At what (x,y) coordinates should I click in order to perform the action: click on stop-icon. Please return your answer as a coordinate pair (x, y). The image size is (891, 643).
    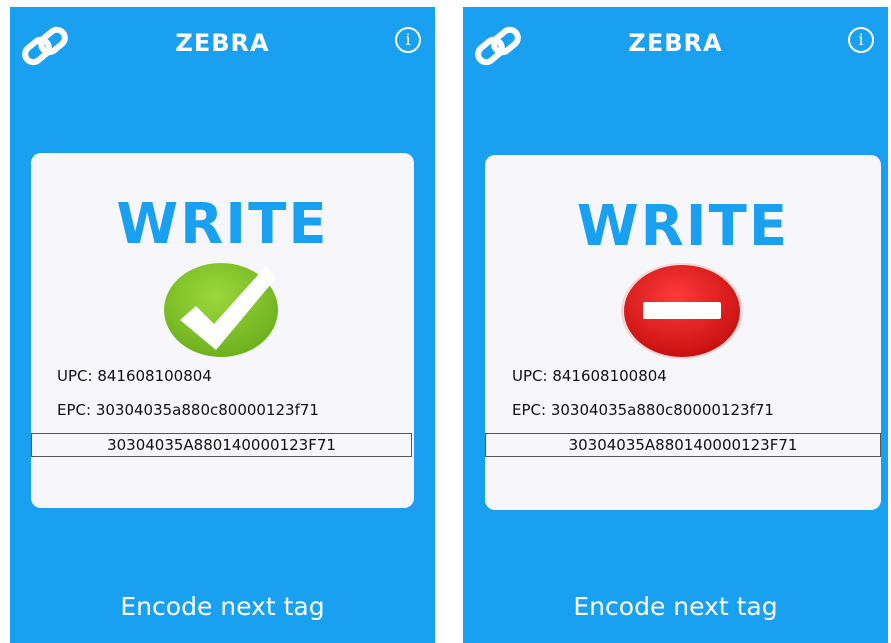
    Looking at the image, I should click on (682, 311).